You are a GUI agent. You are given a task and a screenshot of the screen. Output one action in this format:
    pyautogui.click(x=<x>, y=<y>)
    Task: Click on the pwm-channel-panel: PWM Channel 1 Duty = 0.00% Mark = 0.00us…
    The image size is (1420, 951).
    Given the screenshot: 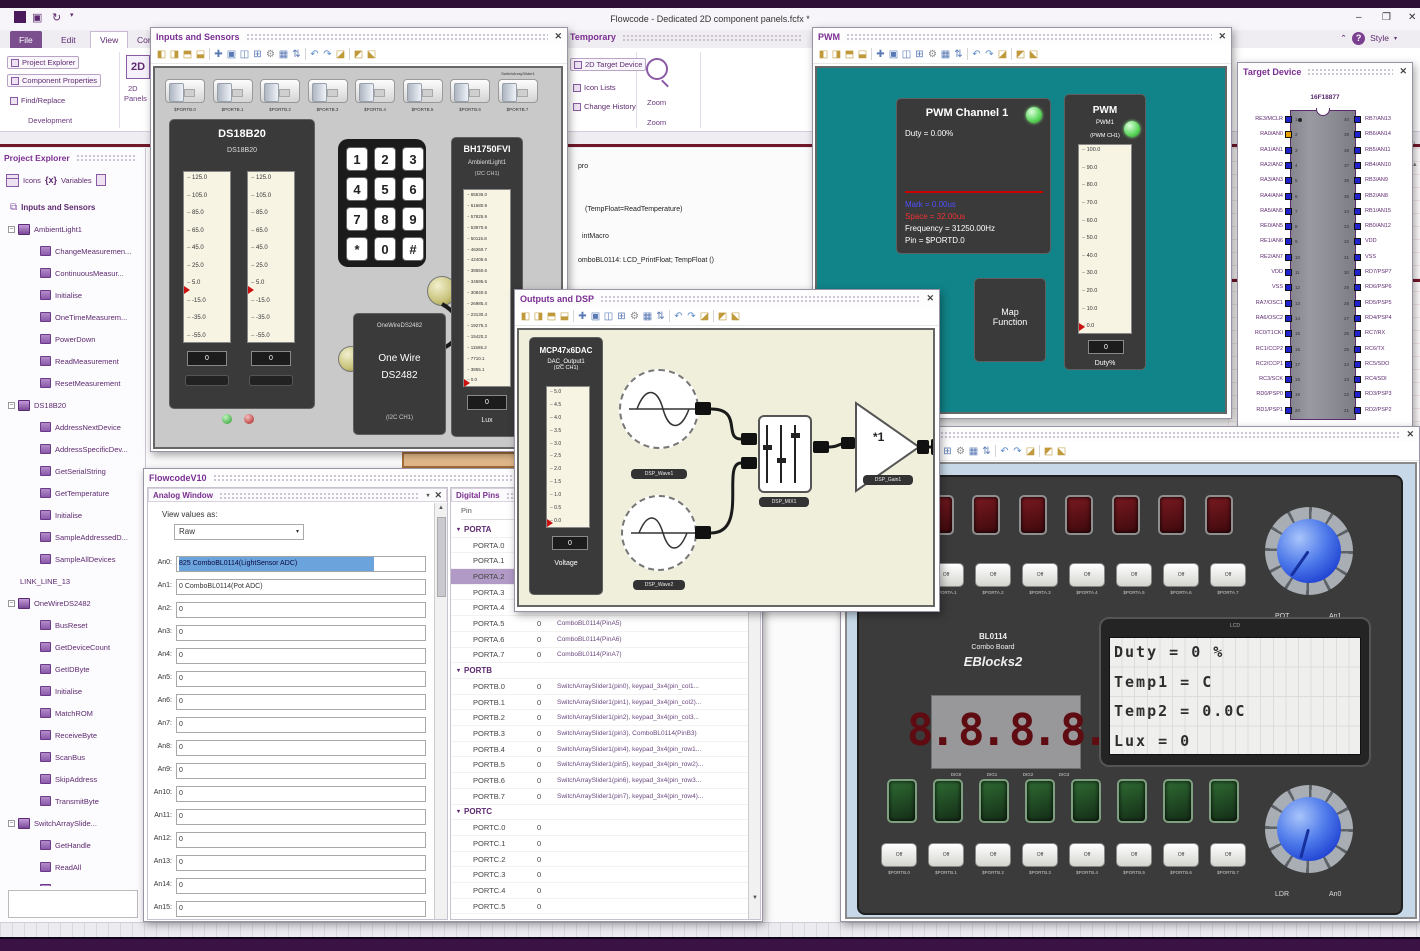 What is the action you would take?
    pyautogui.click(x=973, y=176)
    